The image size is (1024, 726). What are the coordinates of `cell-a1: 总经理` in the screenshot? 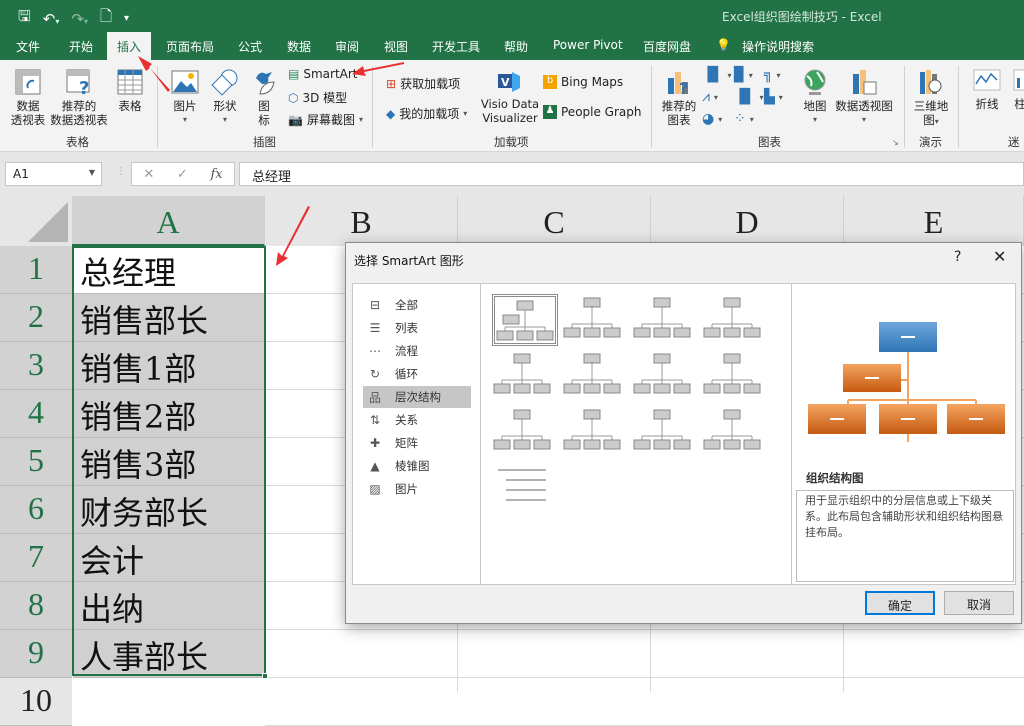 It's located at (169, 270).